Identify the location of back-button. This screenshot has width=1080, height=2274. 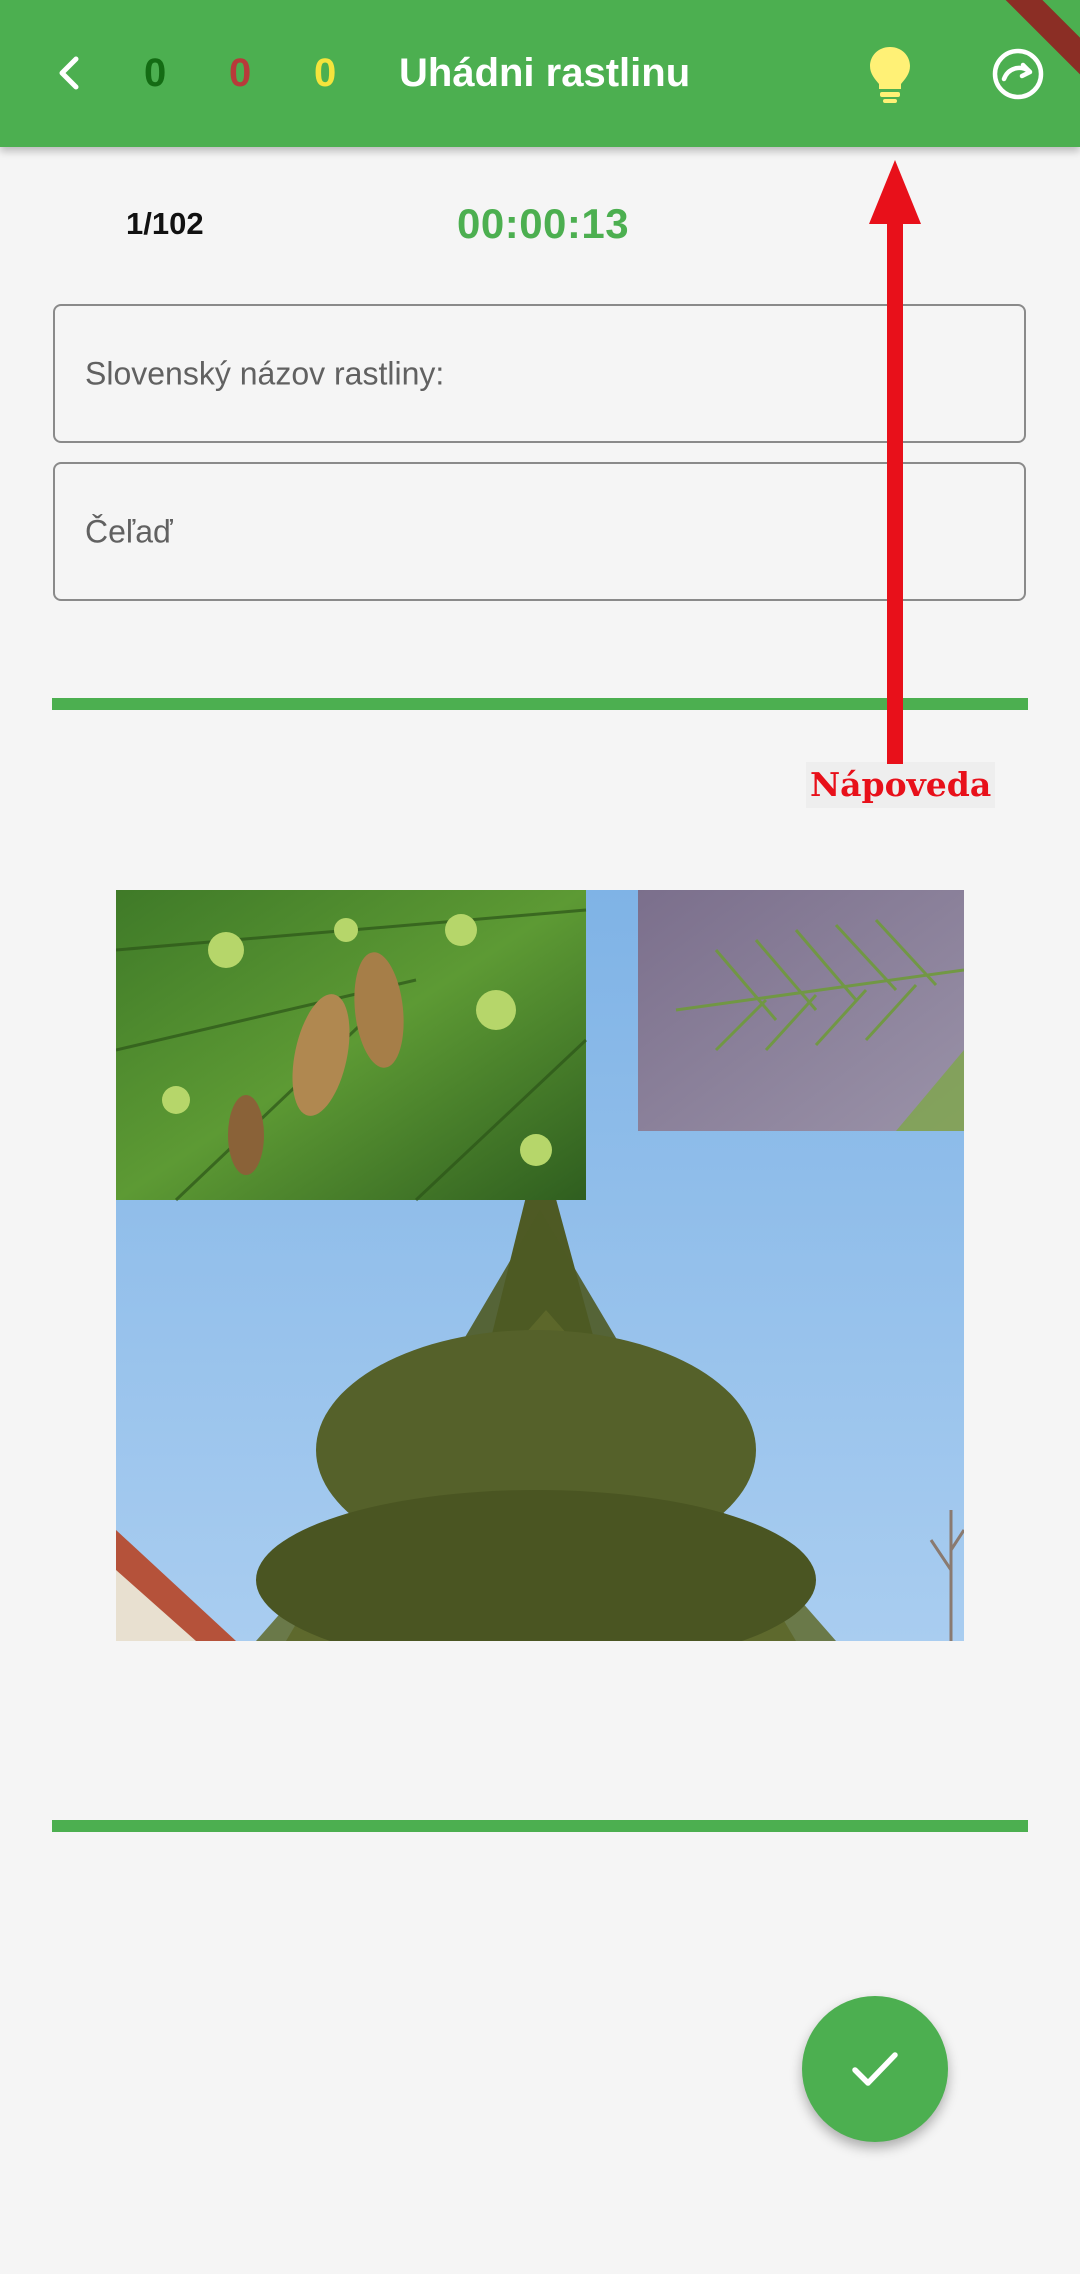
(70, 73).